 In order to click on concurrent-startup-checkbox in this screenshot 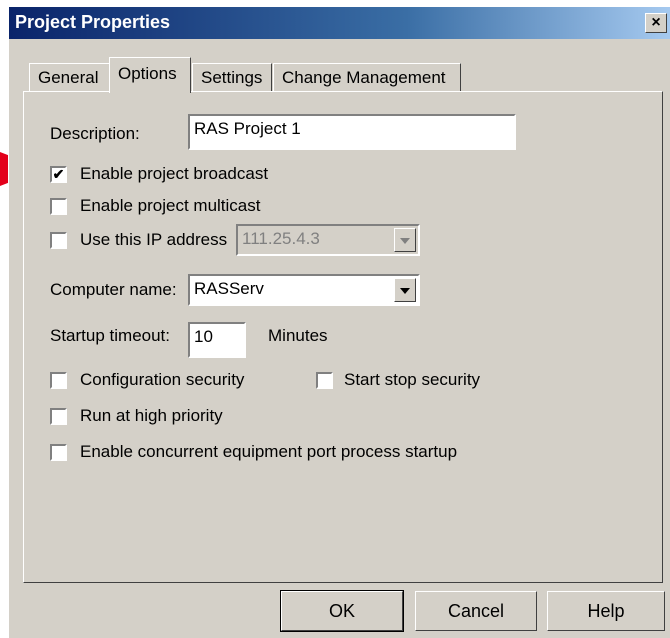, I will do `click(58, 452)`.